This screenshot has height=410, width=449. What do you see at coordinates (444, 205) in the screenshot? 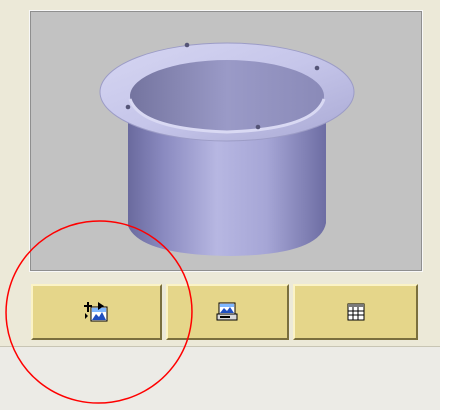
I see `panel-right-edge` at bounding box center [444, 205].